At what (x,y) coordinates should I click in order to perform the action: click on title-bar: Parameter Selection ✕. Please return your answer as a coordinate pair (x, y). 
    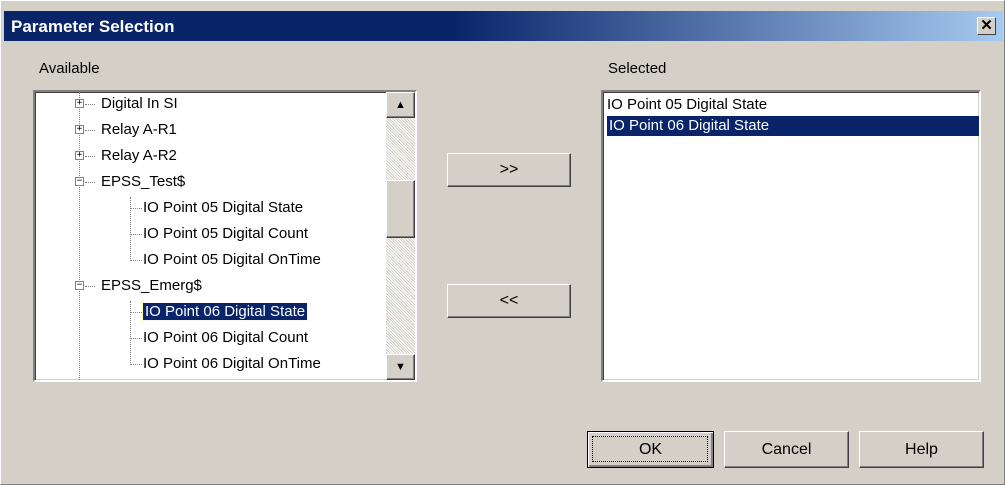
    Looking at the image, I should click on (503, 26).